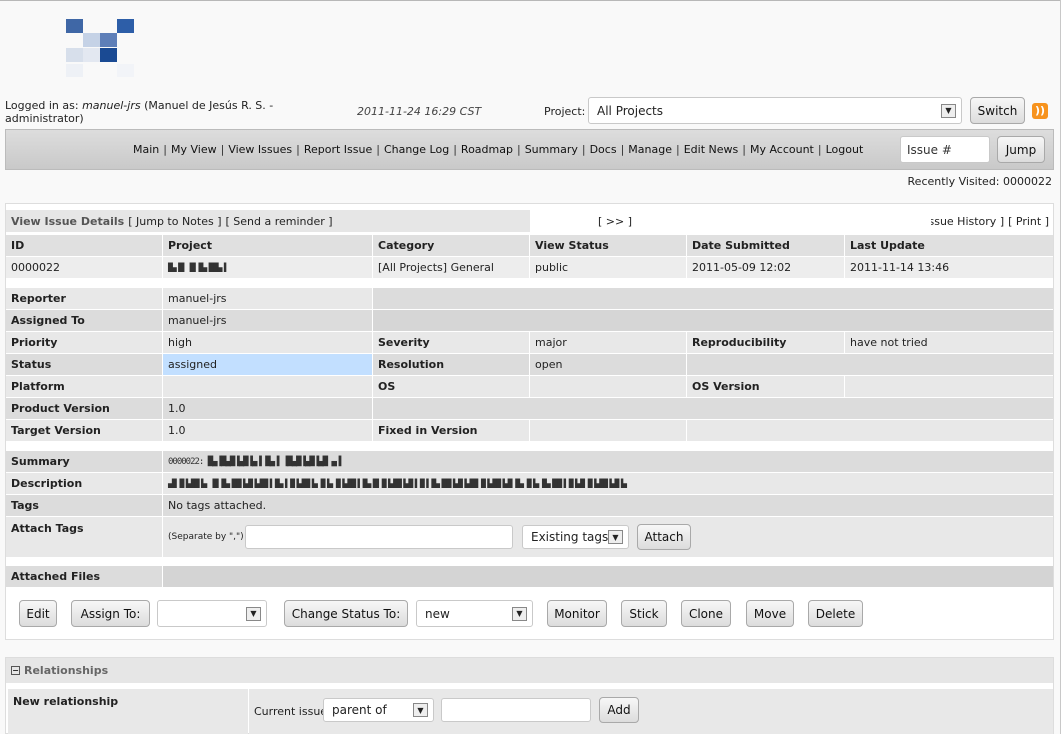  What do you see at coordinates (15, 670) in the screenshot?
I see `collapse-icon: −` at bounding box center [15, 670].